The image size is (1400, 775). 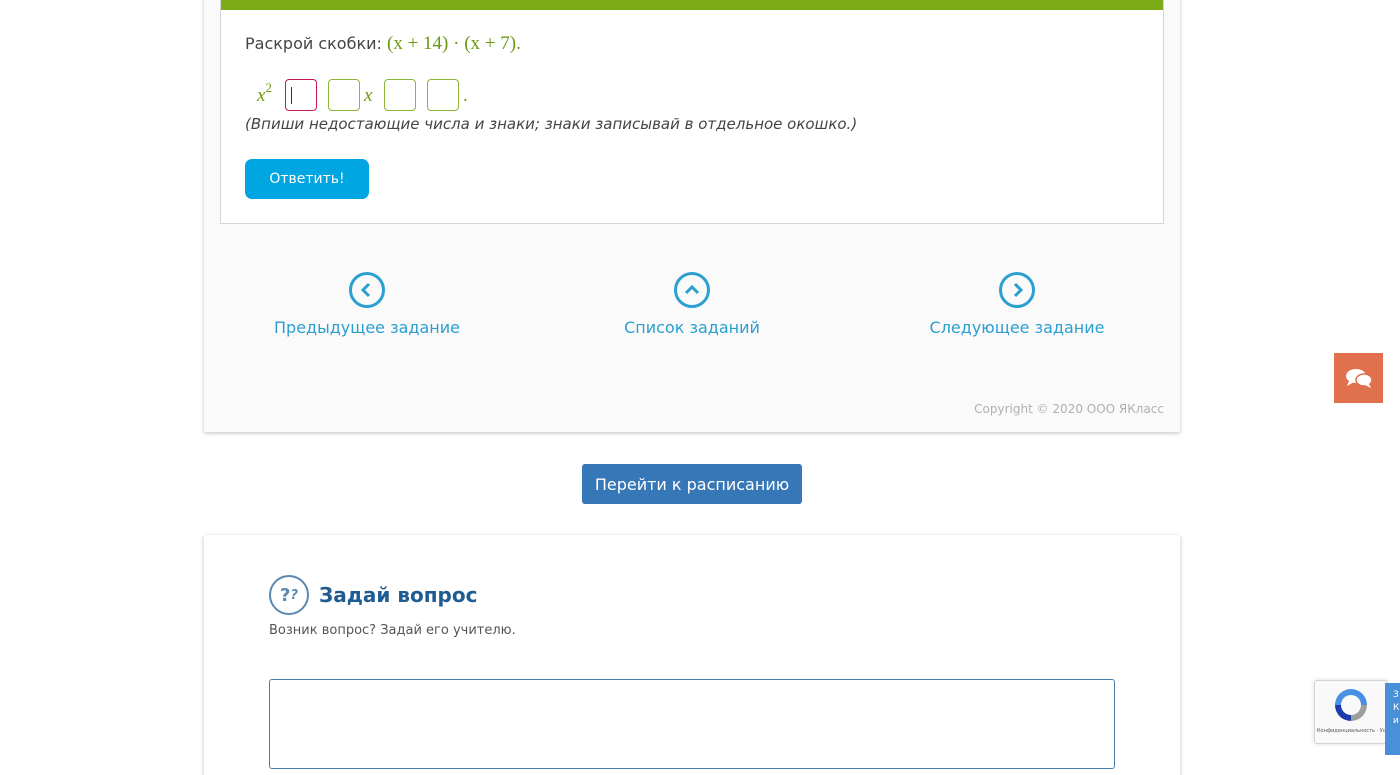 What do you see at coordinates (367, 290) in the screenshot?
I see `chevron-left-icon` at bounding box center [367, 290].